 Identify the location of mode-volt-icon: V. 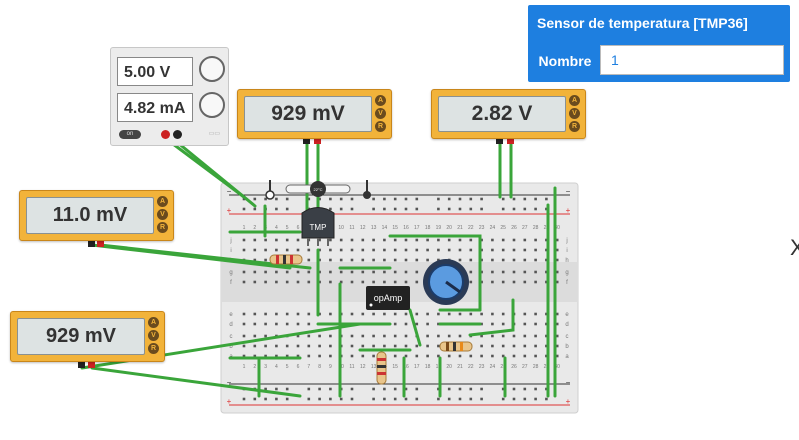
(574, 113).